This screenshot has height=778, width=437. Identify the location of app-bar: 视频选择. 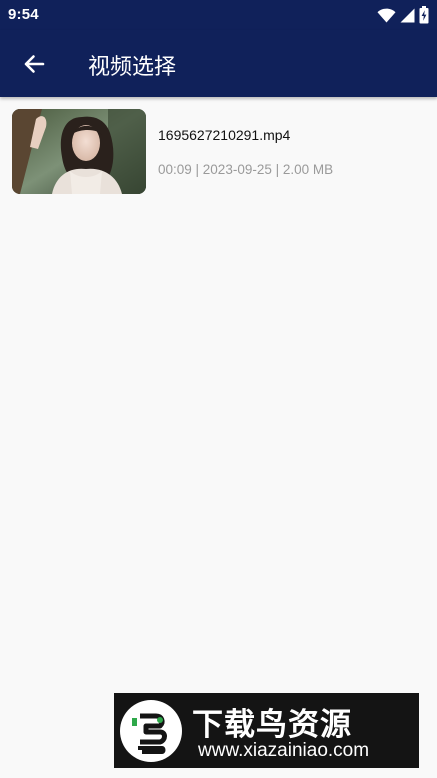
(218, 63).